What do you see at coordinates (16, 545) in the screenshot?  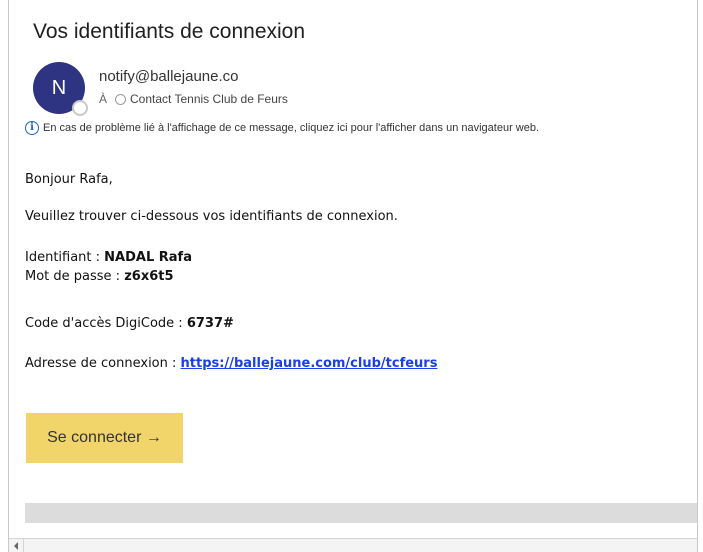 I see `scroll-left-arrow-icon` at bounding box center [16, 545].